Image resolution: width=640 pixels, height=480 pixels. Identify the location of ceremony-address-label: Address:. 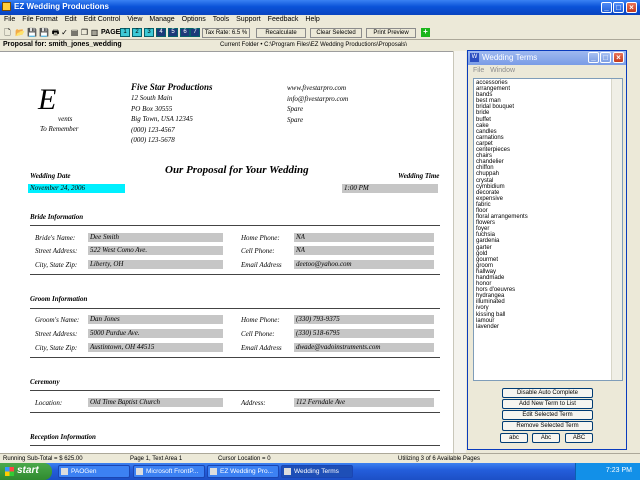
(253, 403).